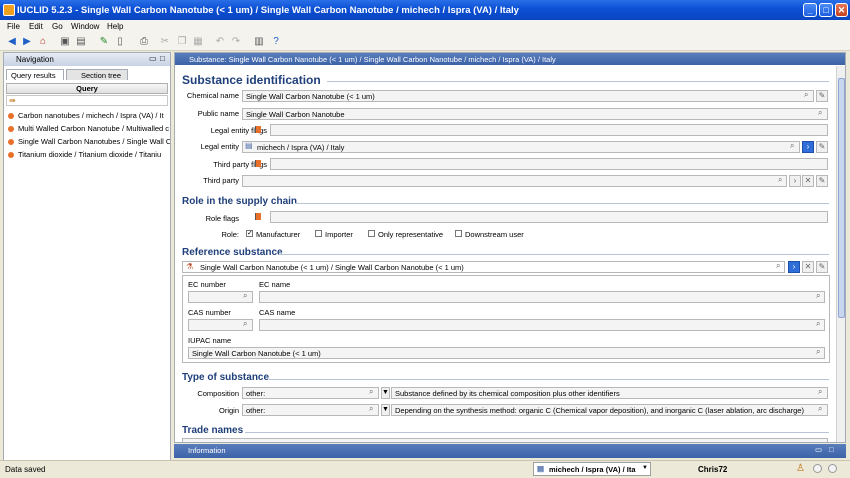  I want to click on user-icon: ♙, so click(800, 468).